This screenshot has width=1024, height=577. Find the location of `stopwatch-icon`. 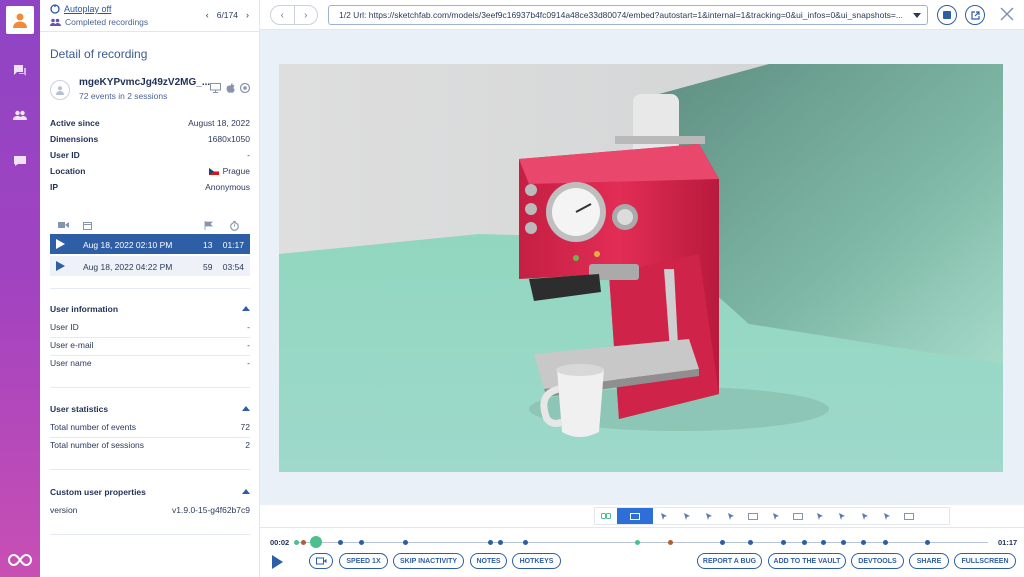

stopwatch-icon is located at coordinates (234, 227).